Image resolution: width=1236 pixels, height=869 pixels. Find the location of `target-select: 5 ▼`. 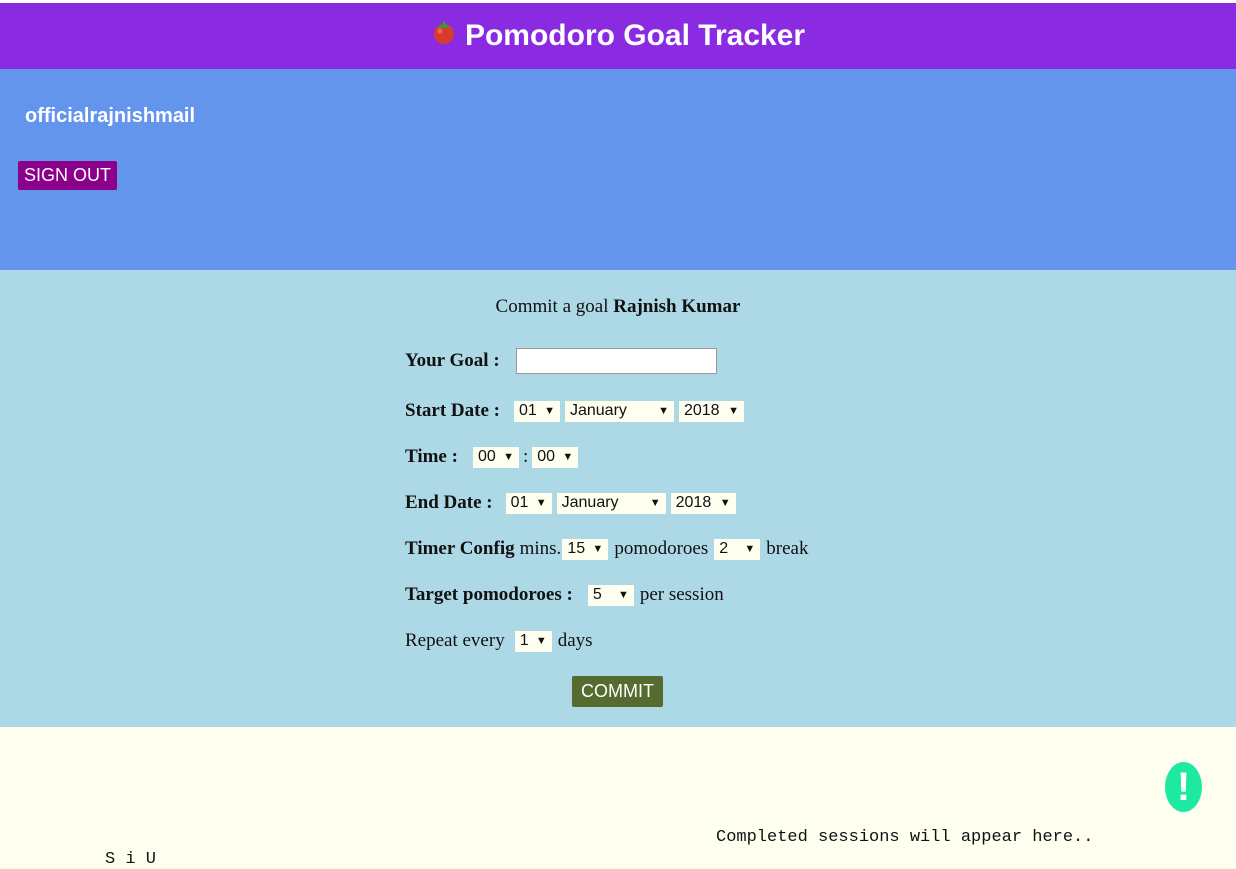

target-select: 5 ▼ is located at coordinates (610, 595).